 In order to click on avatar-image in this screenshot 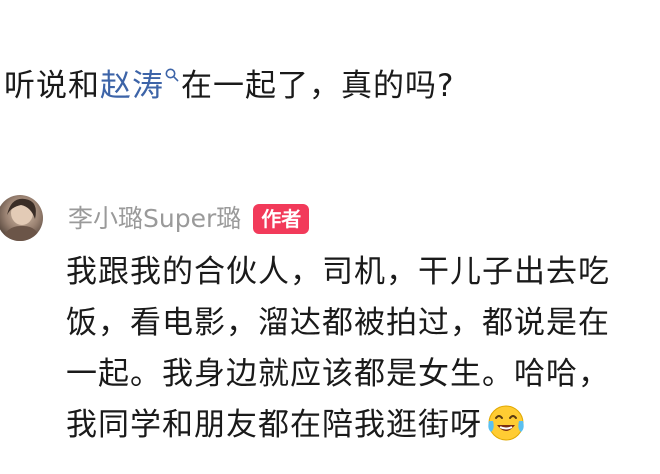, I will do `click(21, 219)`.